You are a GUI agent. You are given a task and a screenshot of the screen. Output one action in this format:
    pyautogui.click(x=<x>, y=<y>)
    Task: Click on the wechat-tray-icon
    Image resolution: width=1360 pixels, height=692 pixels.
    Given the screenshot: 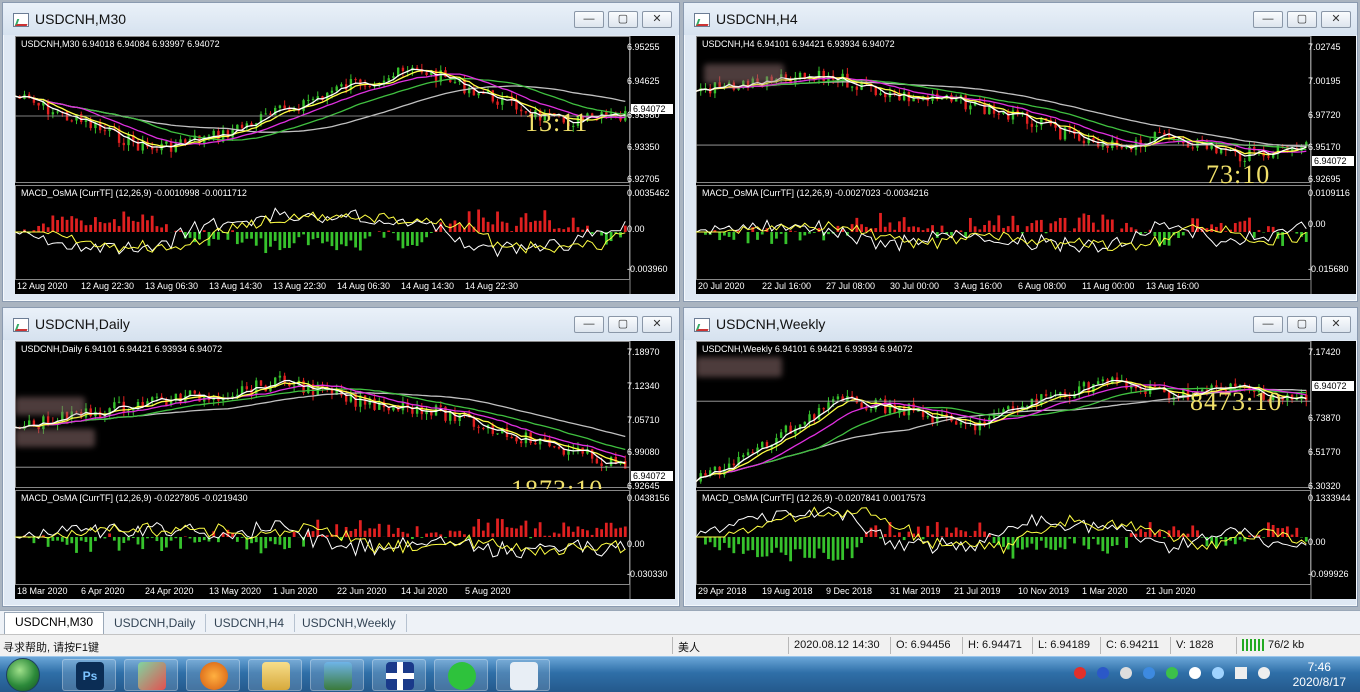 What is the action you would take?
    pyautogui.click(x=1172, y=673)
    